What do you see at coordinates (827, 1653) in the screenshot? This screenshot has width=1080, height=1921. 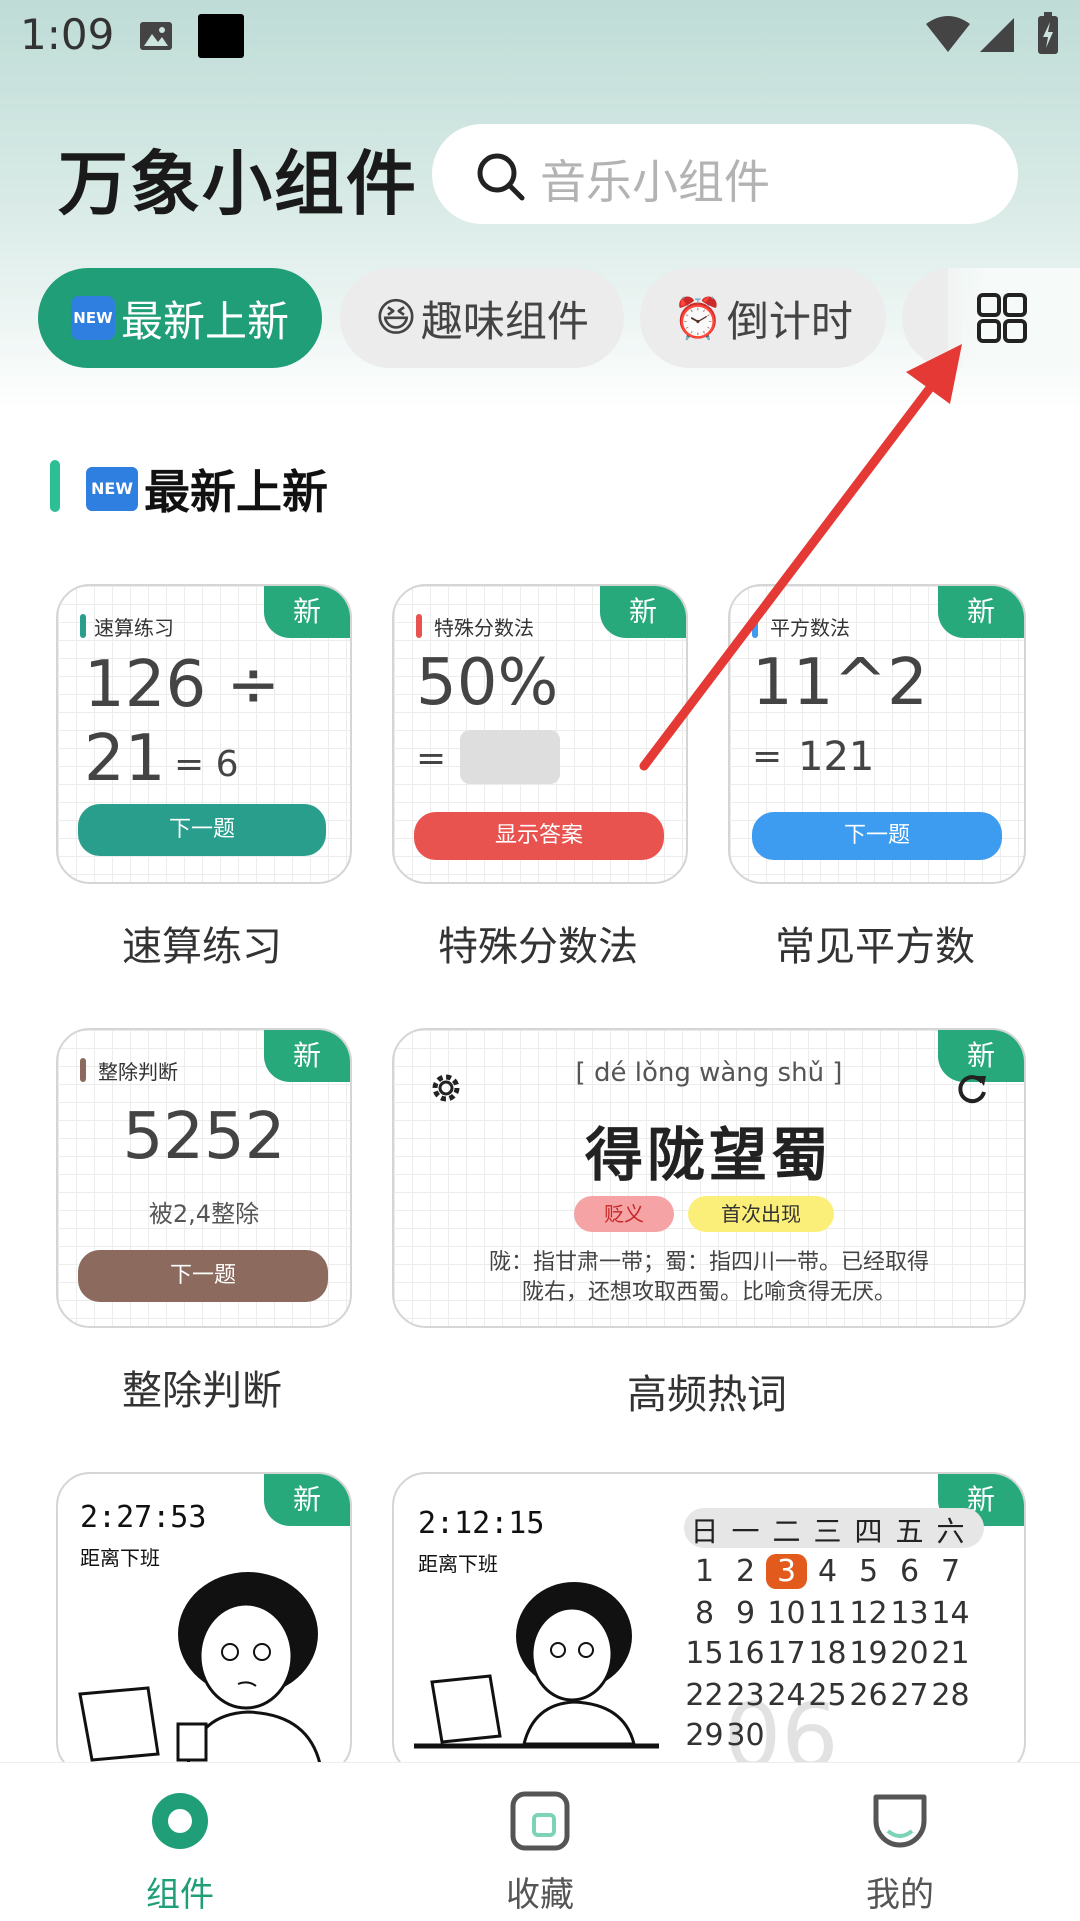 I see `calendar-day: 18` at bounding box center [827, 1653].